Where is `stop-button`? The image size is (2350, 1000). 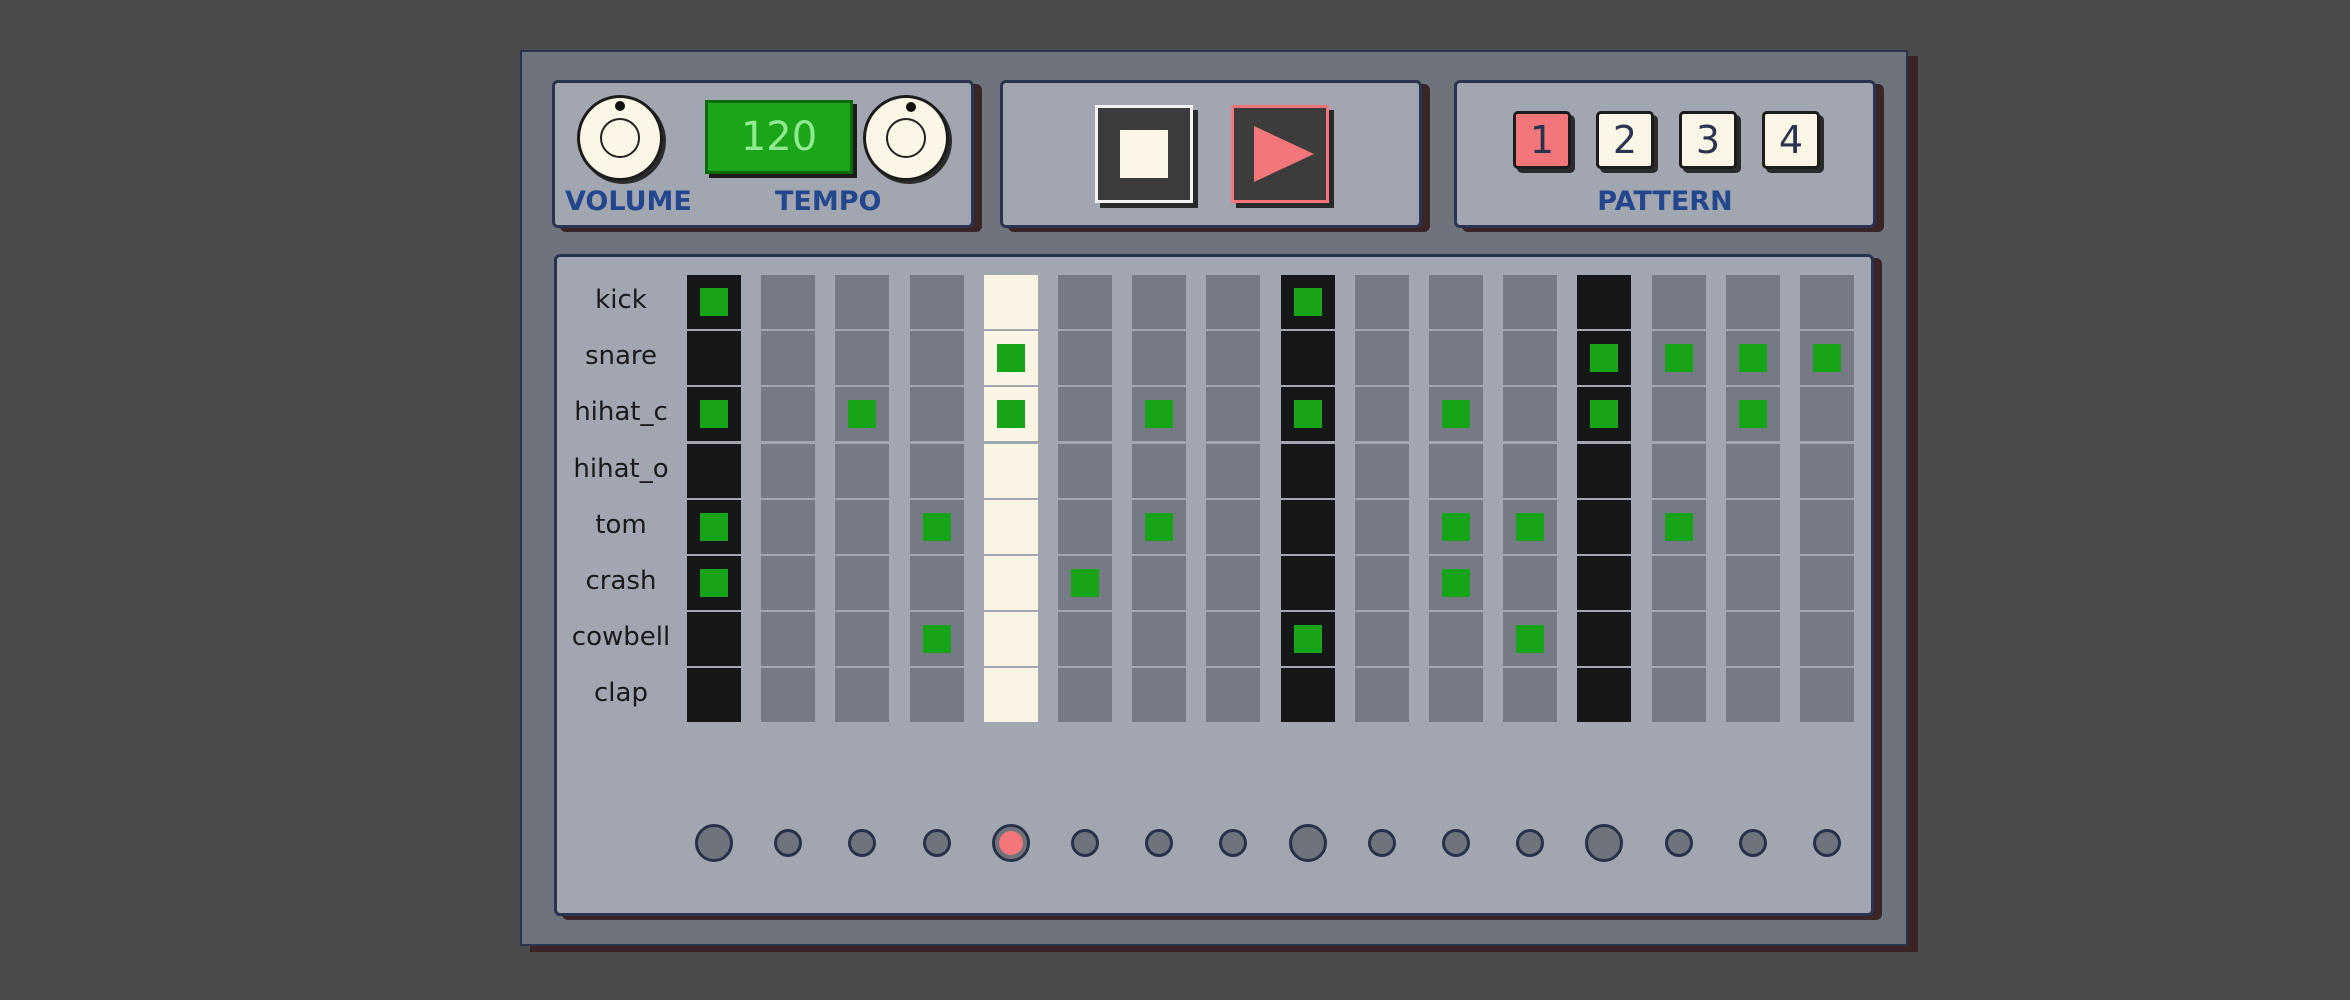 stop-button is located at coordinates (1144, 154).